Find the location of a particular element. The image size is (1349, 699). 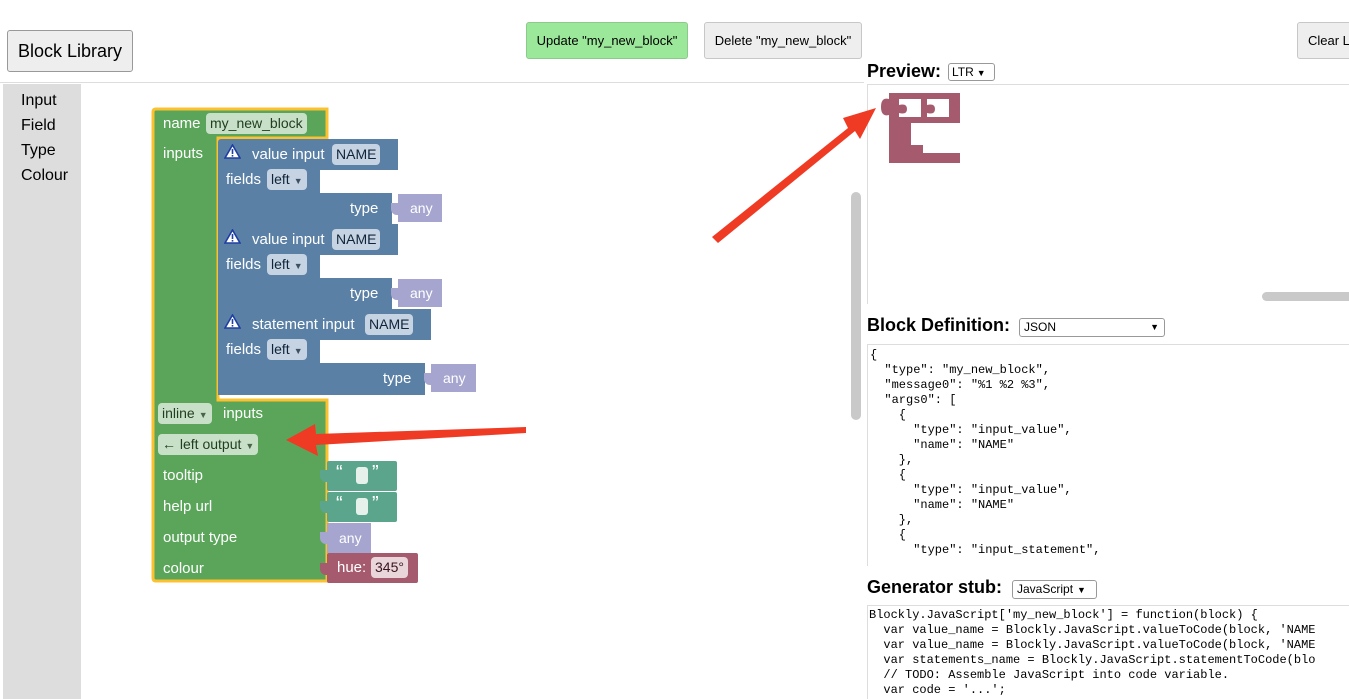

colour-label: colour is located at coordinates (183, 568).